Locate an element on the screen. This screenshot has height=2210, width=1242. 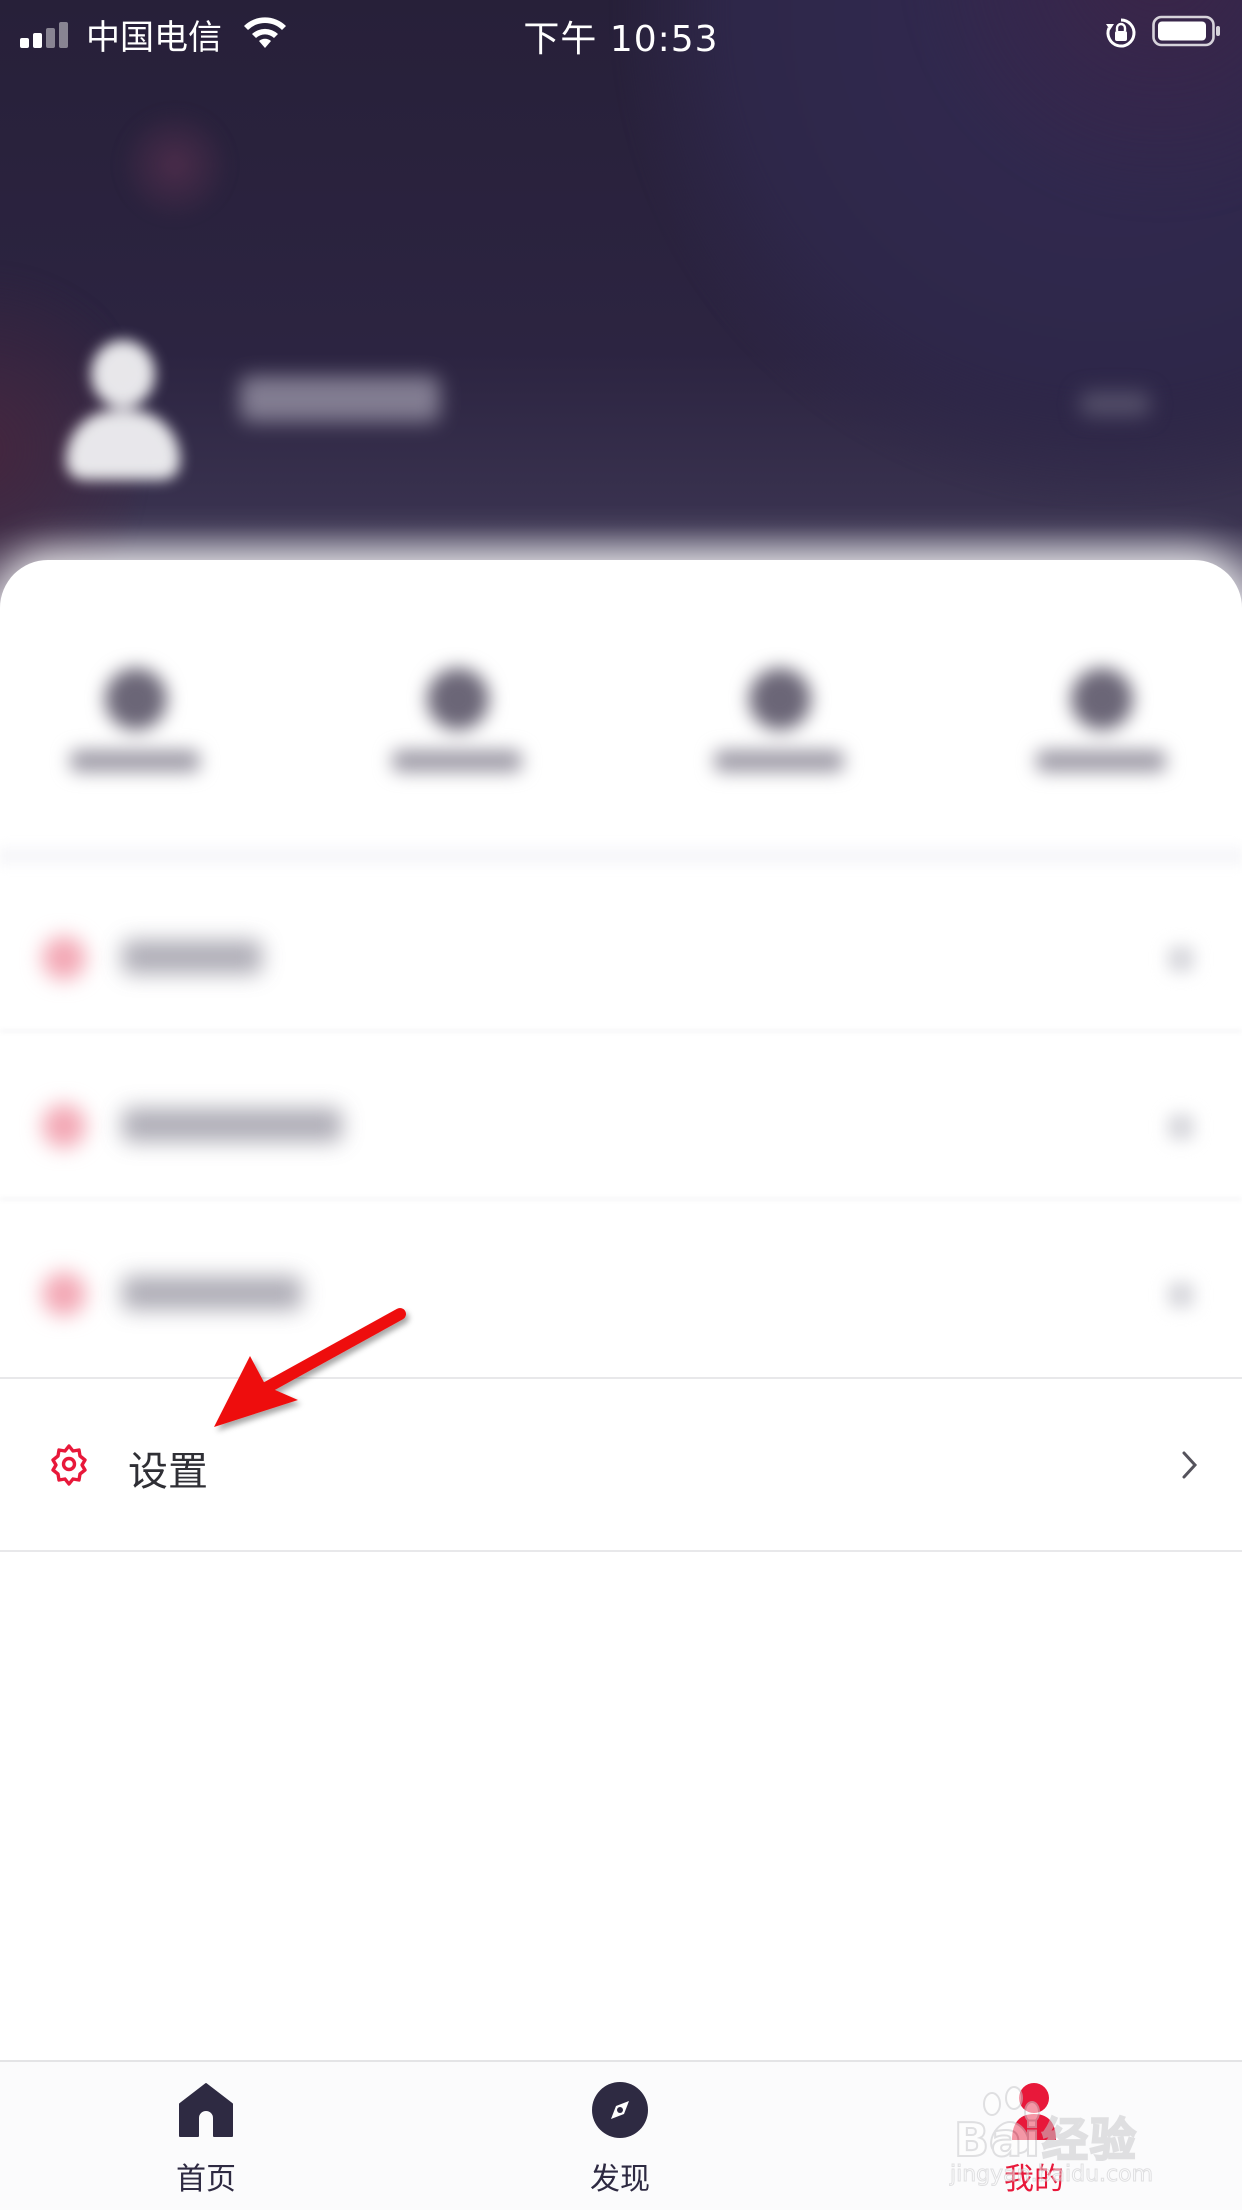
profile-link-blurred is located at coordinates (1115, 404).